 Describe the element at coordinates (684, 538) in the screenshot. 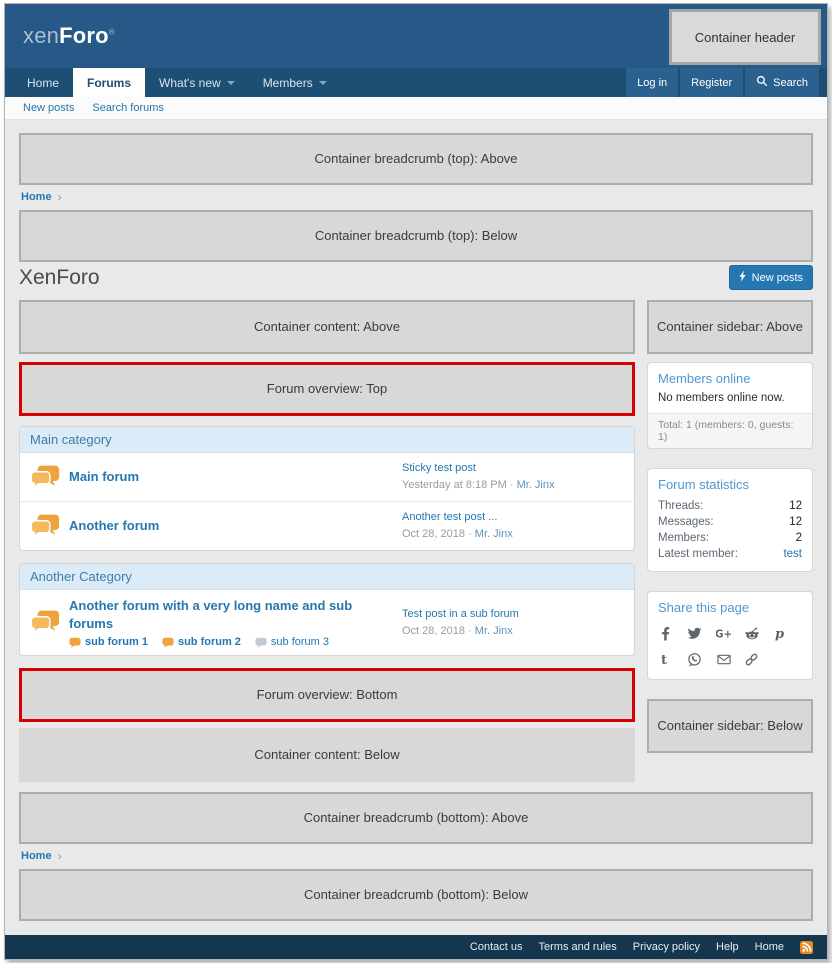

I see `stat-label: Members:` at that location.